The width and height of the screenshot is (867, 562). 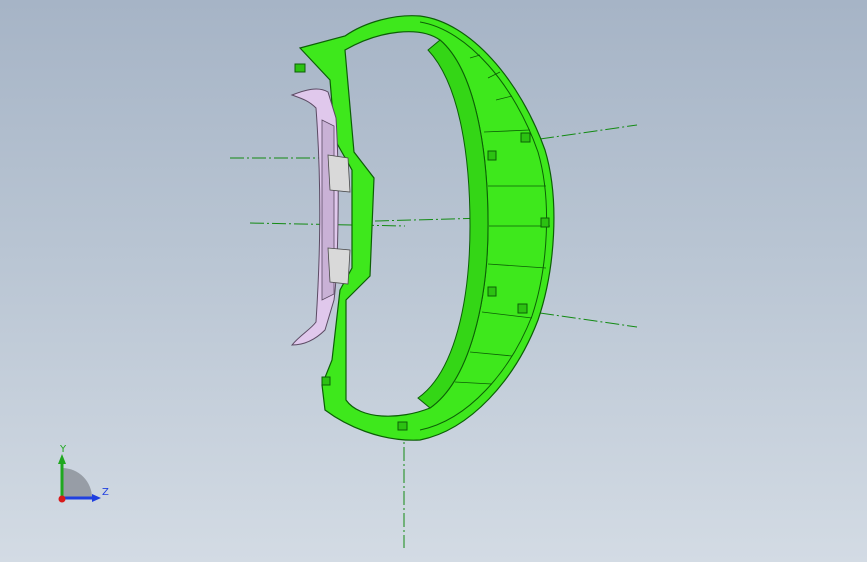 I want to click on coordinate-triad, so click(x=79, y=478).